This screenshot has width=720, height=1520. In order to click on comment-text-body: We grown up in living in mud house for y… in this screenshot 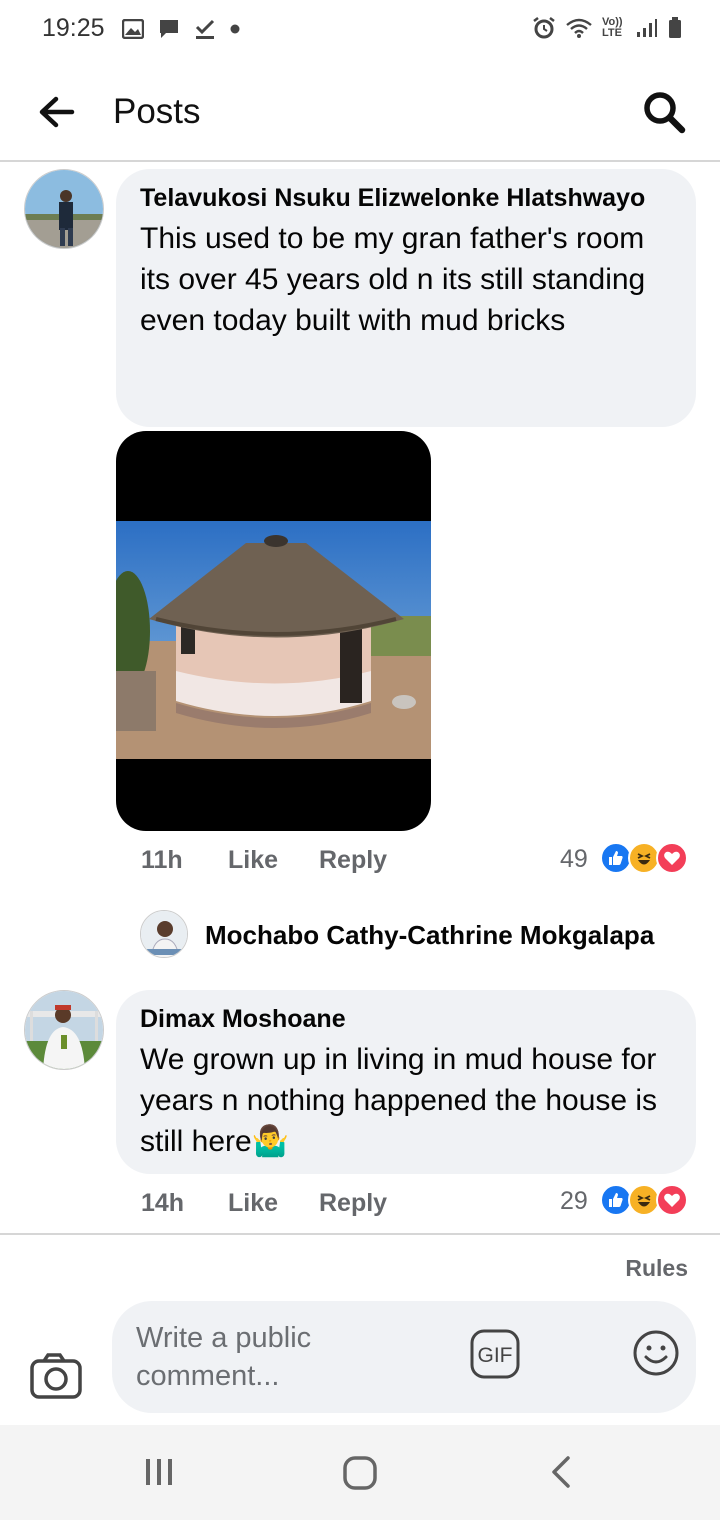, I will do `click(399, 1100)`.